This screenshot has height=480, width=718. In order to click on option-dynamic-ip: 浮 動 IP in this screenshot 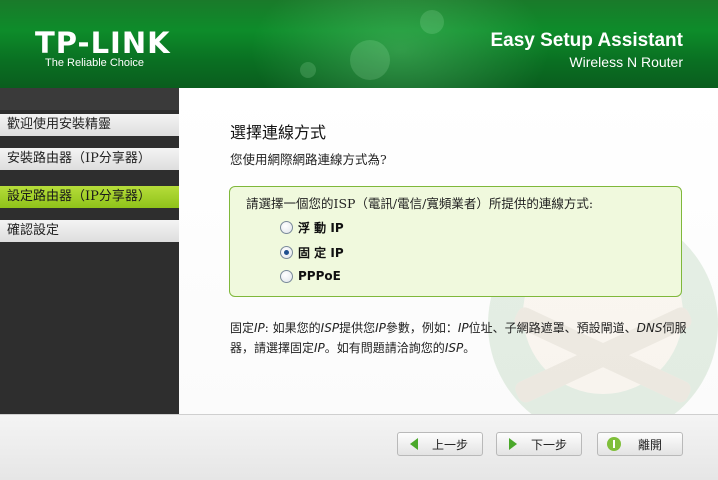, I will do `click(312, 227)`.